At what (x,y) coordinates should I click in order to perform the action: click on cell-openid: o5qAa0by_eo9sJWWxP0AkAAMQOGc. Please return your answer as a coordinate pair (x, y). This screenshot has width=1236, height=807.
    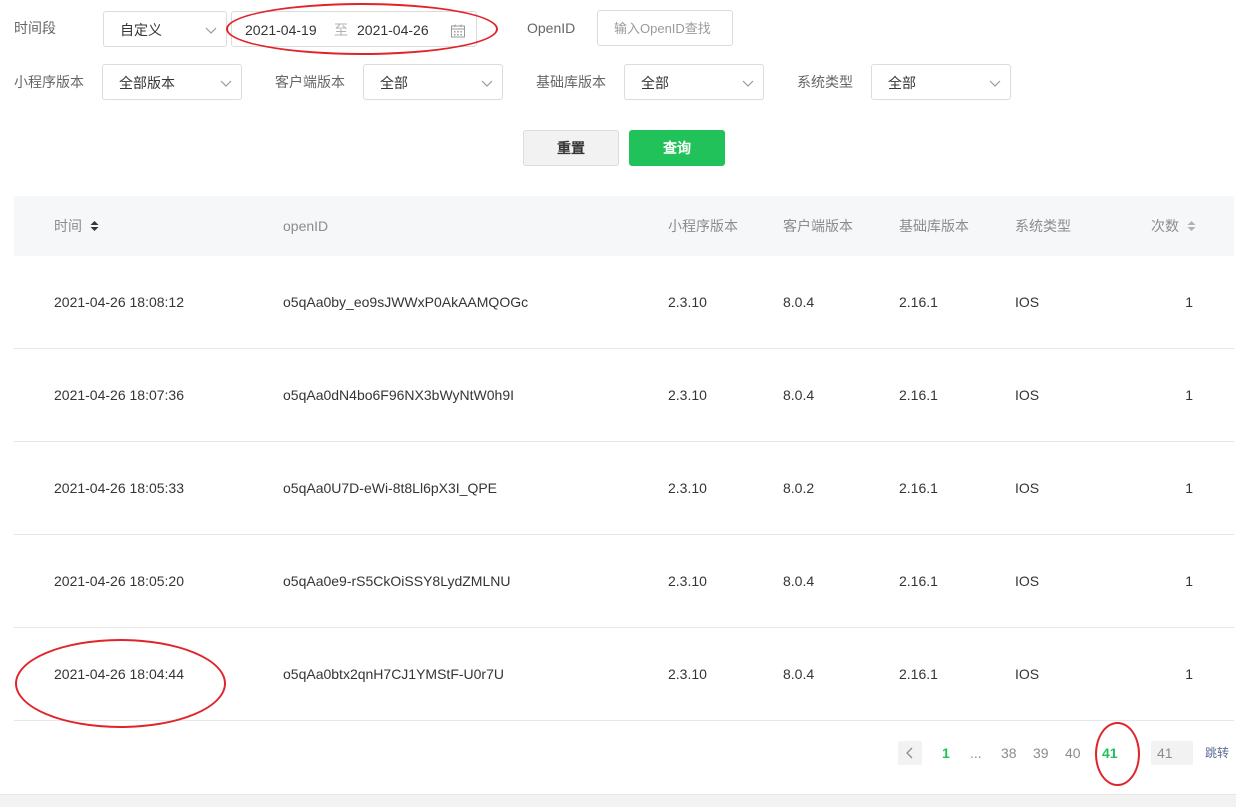
    Looking at the image, I should click on (406, 302).